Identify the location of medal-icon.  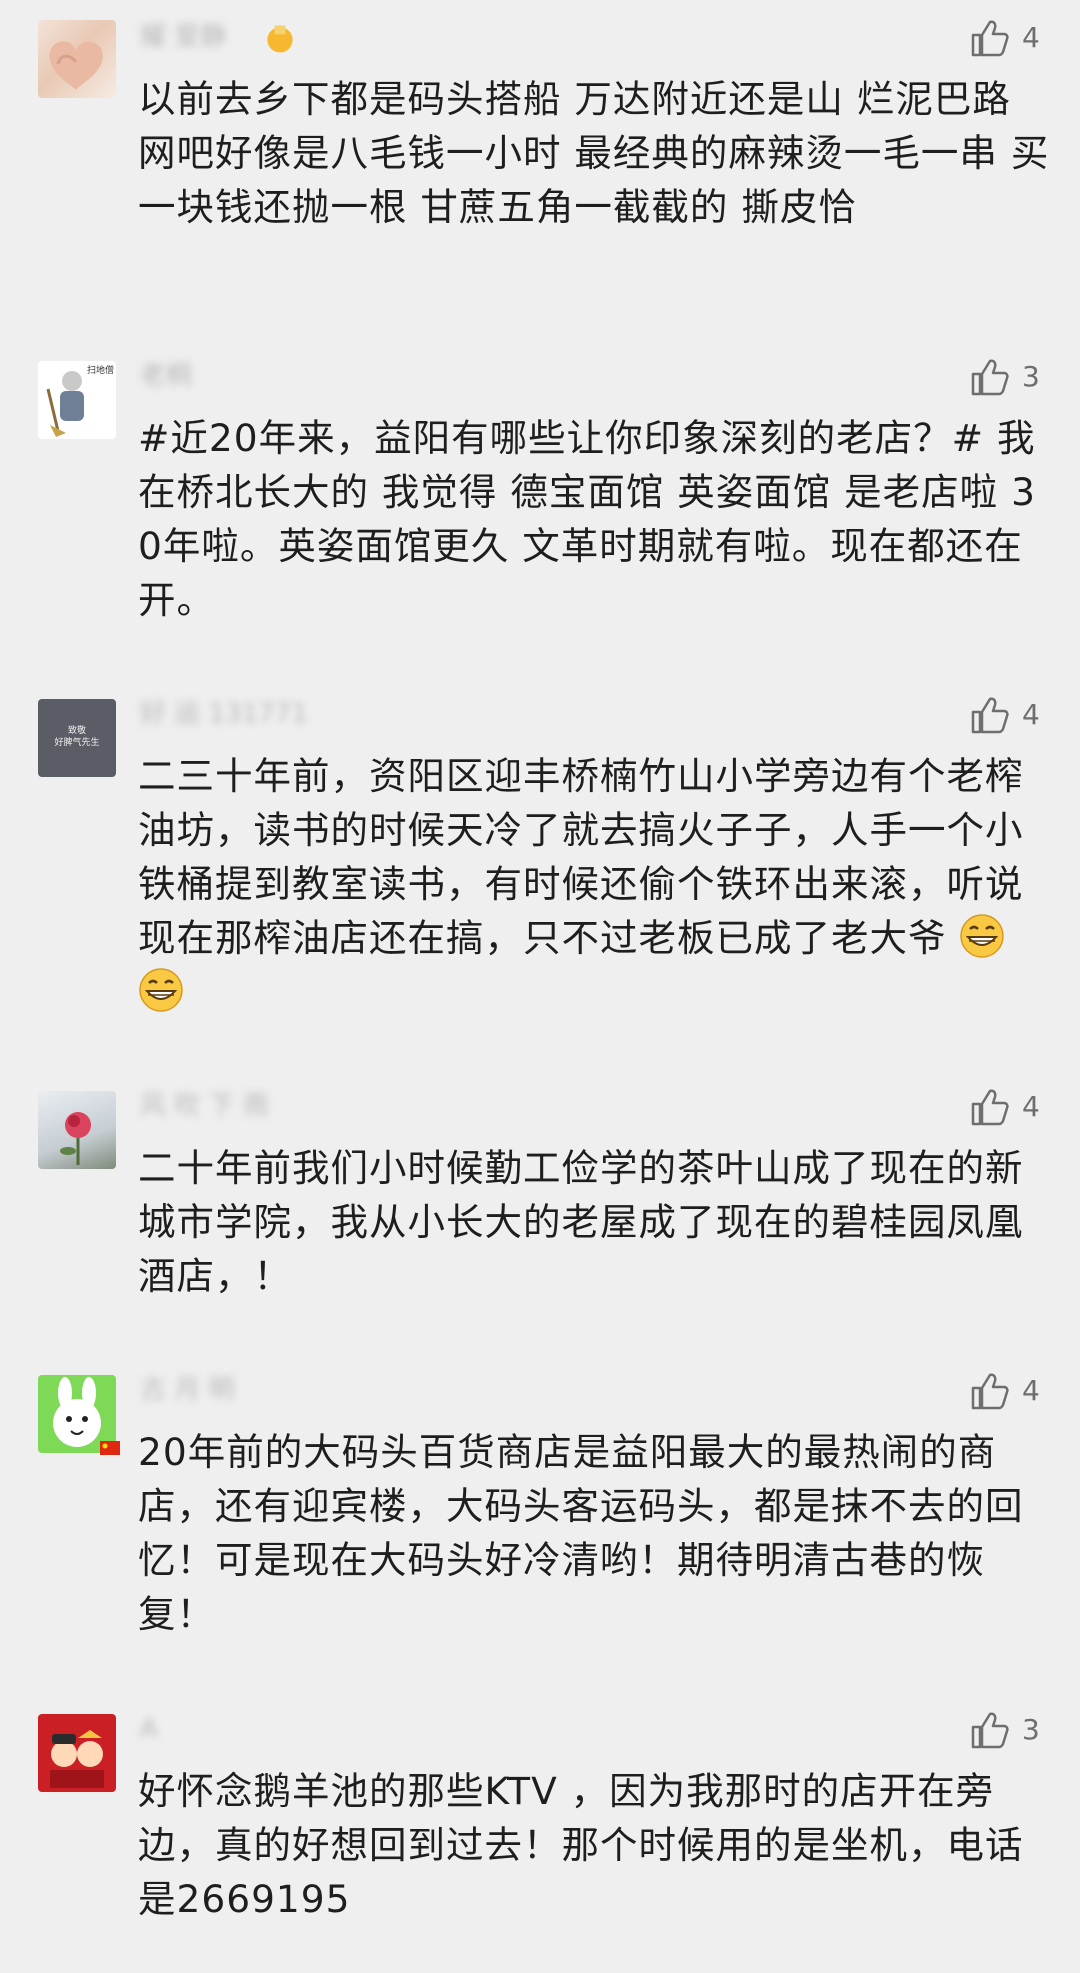
(280, 39).